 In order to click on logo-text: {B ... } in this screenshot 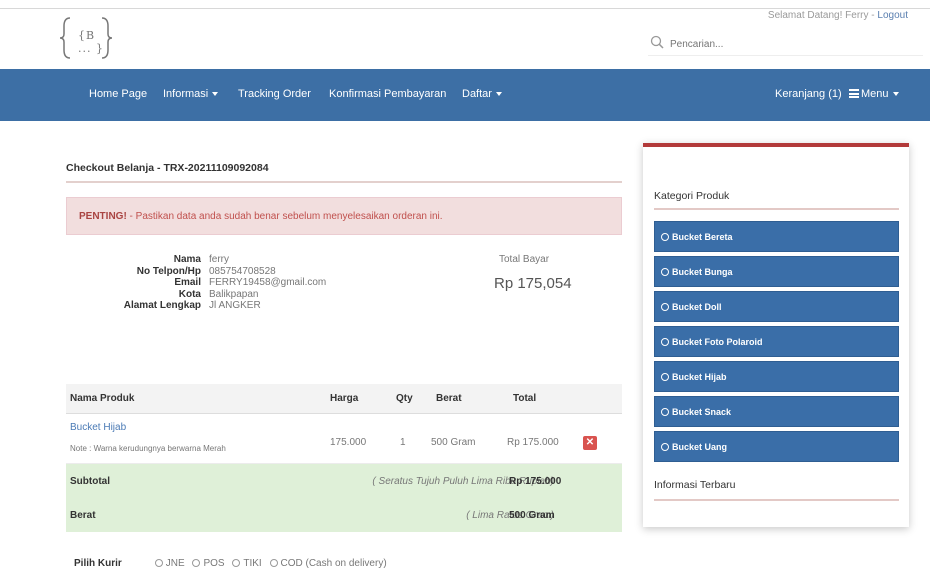, I will do `click(91, 42)`.